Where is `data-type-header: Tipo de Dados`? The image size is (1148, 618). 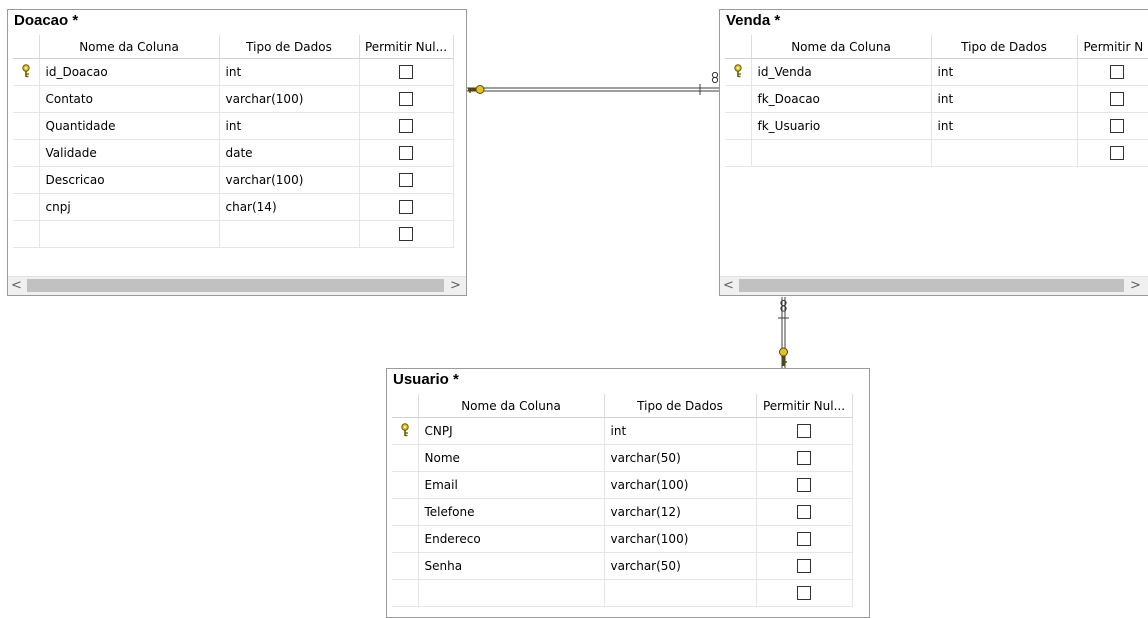 data-type-header: Tipo de Dados is located at coordinates (1004, 47).